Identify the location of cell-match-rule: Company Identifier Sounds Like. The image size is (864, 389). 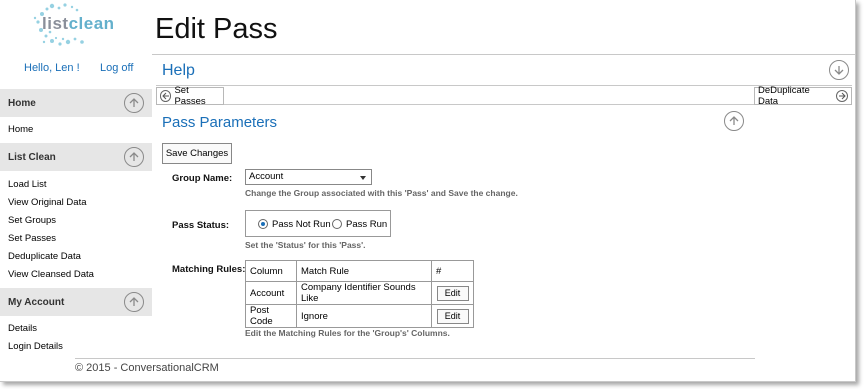
(364, 293).